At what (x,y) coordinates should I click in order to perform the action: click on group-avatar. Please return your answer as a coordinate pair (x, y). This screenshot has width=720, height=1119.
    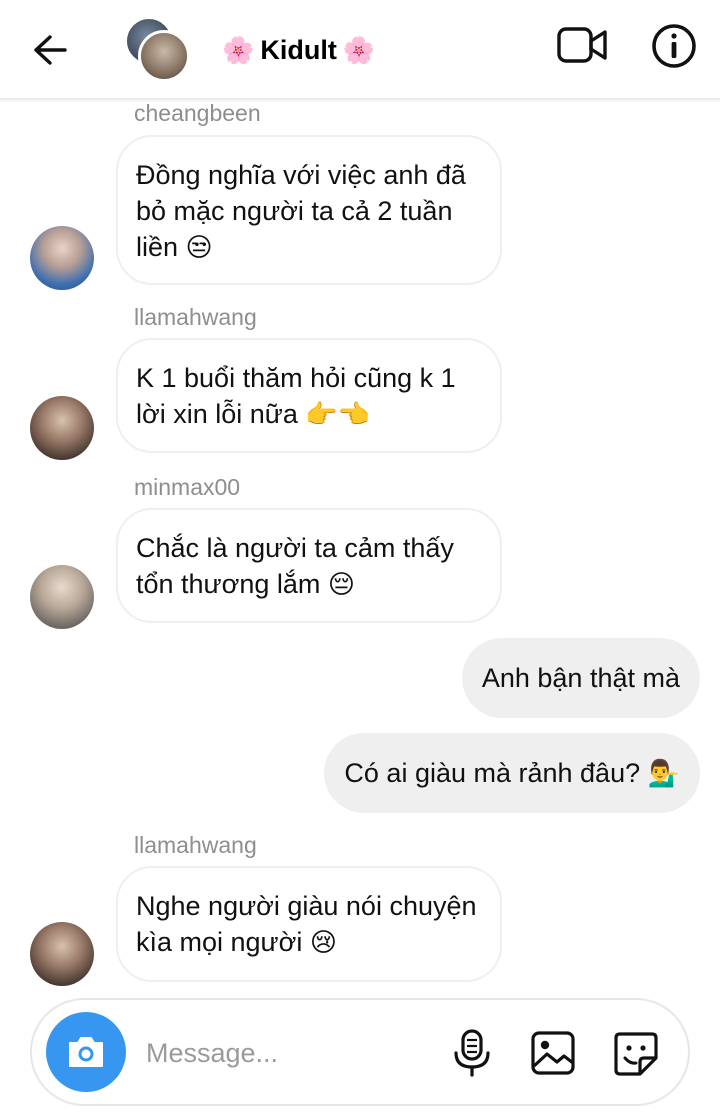
    Looking at the image, I should click on (157, 49).